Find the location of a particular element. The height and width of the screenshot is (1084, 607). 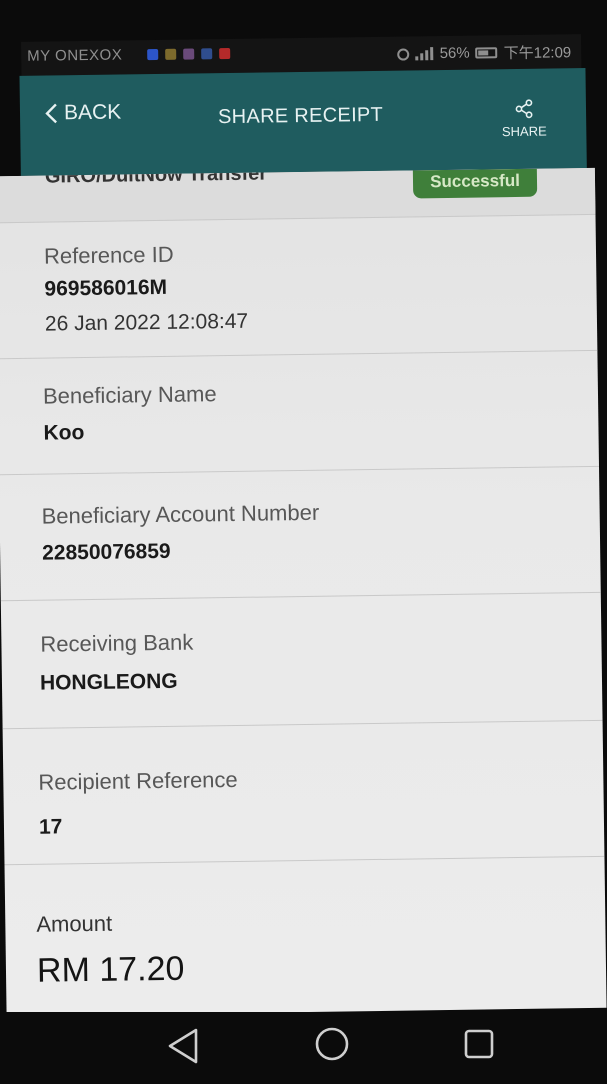

recipient-reference-value: 17 is located at coordinates (50, 827).